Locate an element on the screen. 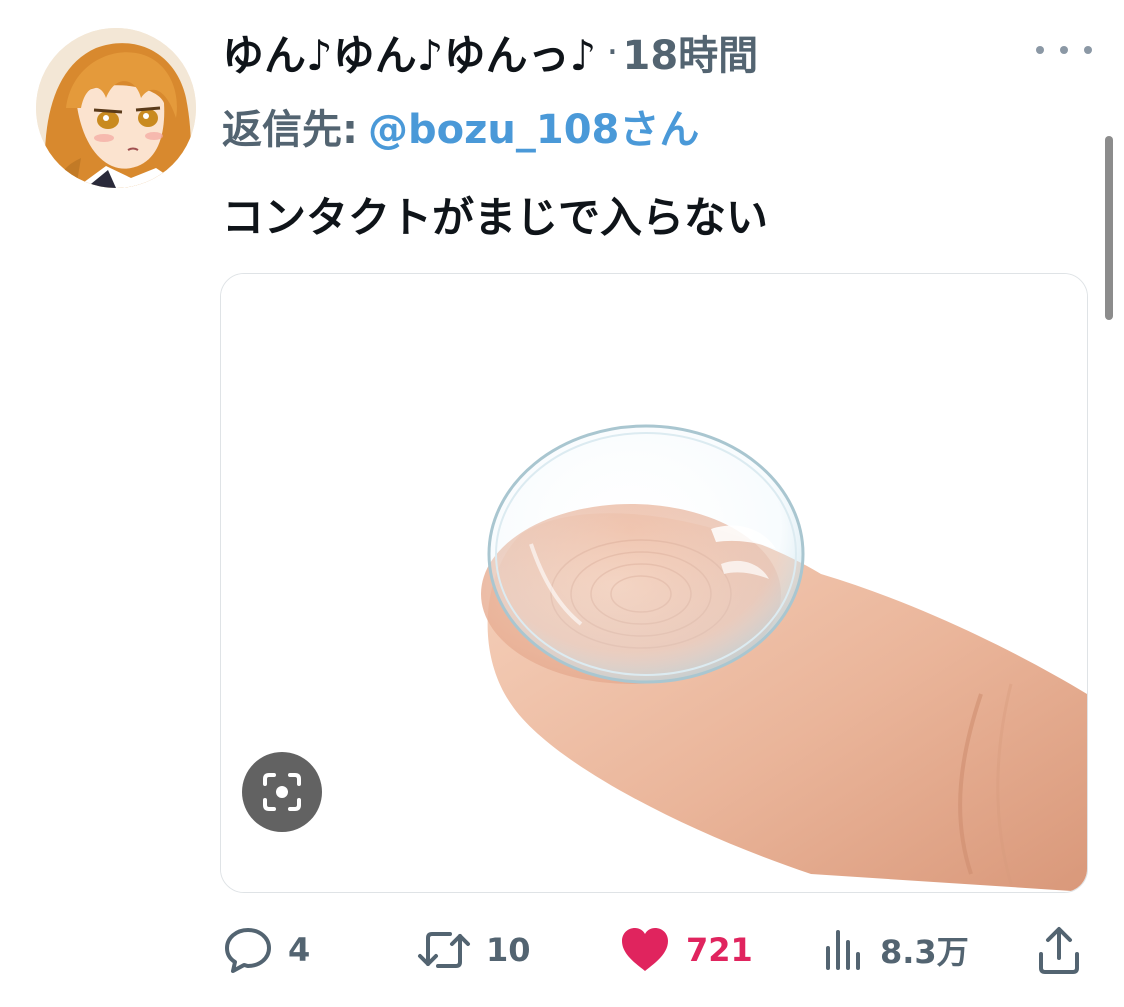 The height and width of the screenshot is (1007, 1124). display-name: ゆん♪ゆん♪ゆんっ♪ is located at coordinates (409, 52).